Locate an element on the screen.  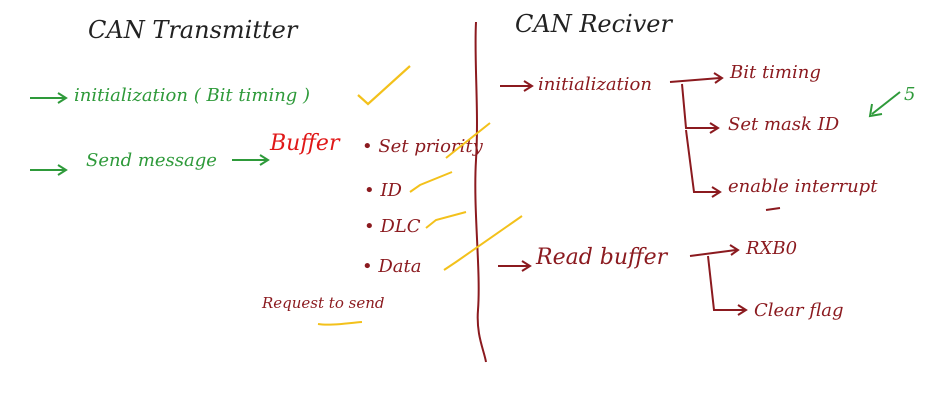
transmitter-title: CAN Transmitter is located at coordinates (193, 30).